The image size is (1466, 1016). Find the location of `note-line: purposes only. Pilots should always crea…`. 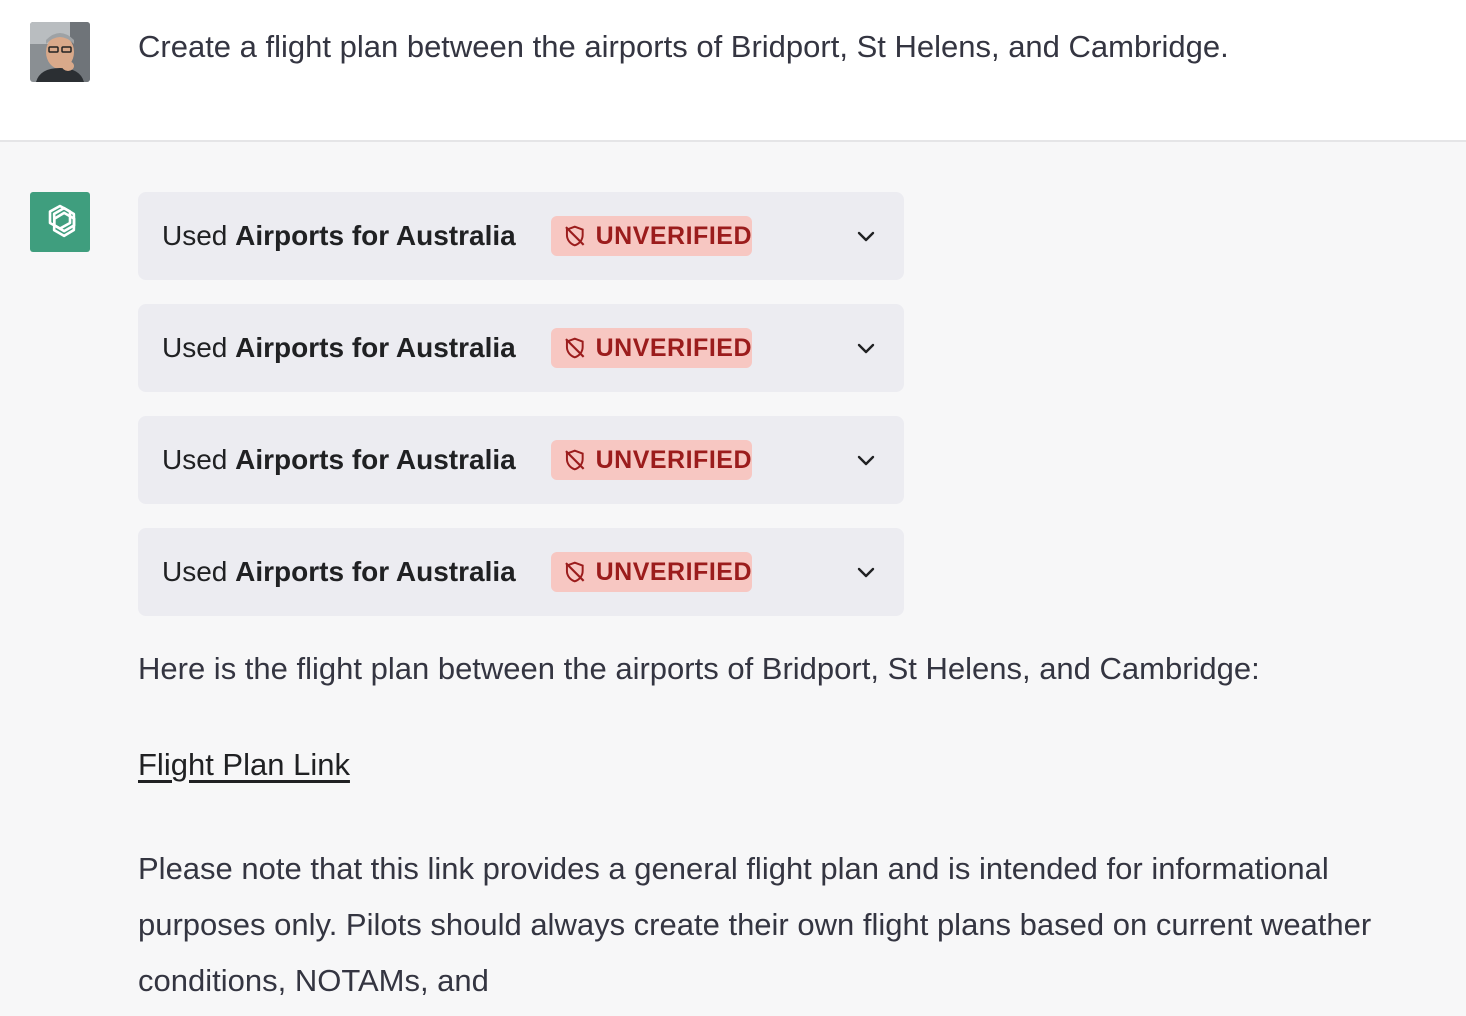

note-line: purposes only. Pilots should always crea… is located at coordinates (755, 924).